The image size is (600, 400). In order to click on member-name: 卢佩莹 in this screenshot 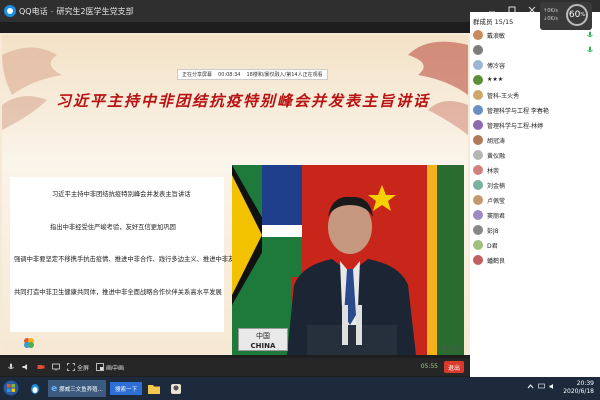, I will do `click(496, 201)`.